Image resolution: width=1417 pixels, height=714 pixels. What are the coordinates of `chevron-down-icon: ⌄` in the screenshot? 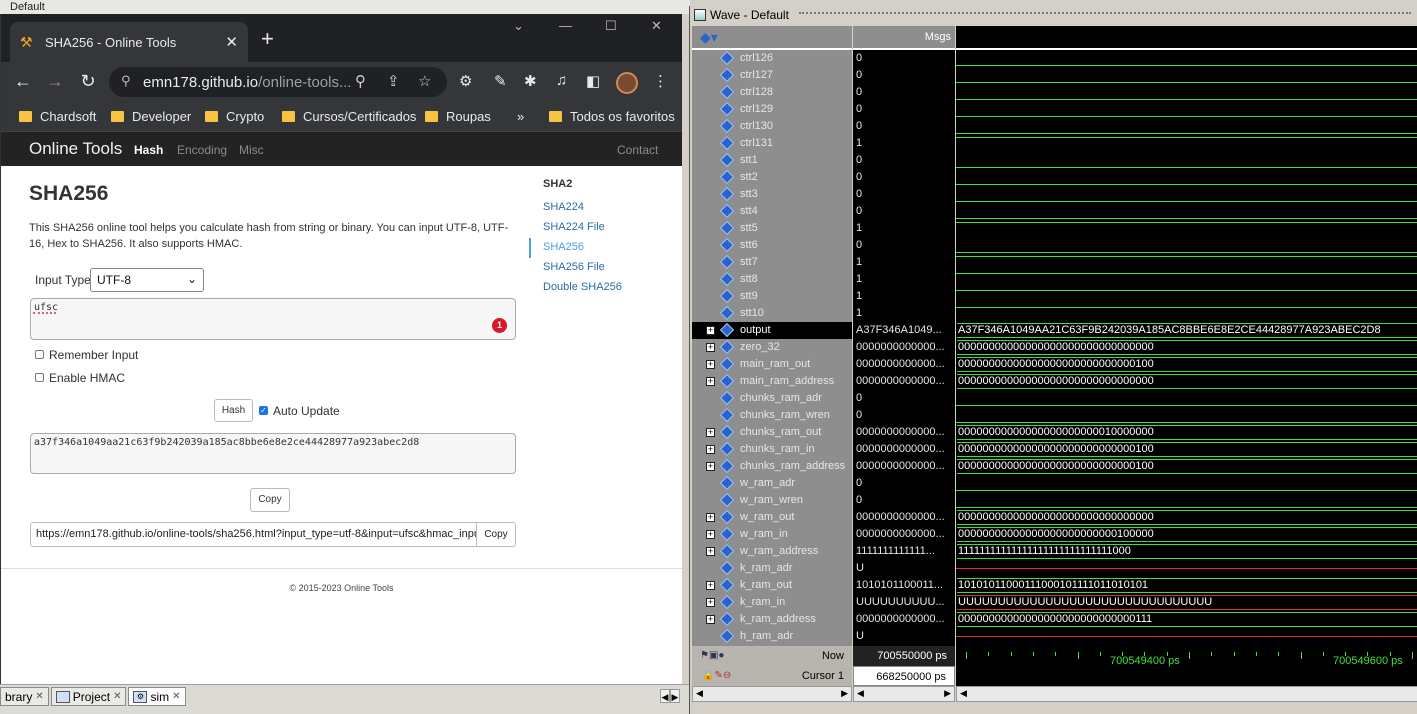 It's located at (518, 26).